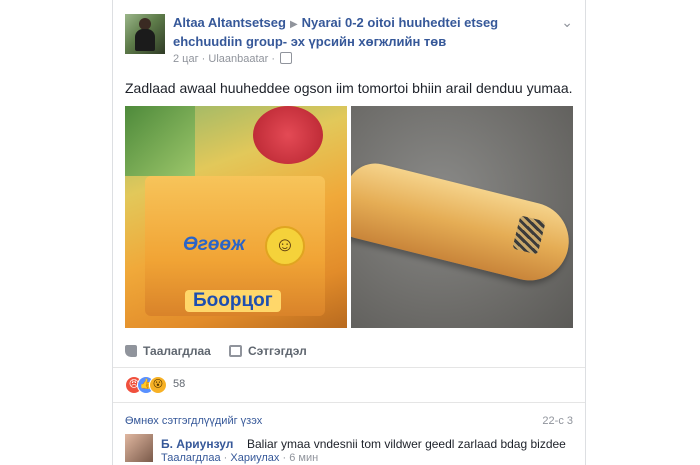  I want to click on reaction-count: 58, so click(179, 384).